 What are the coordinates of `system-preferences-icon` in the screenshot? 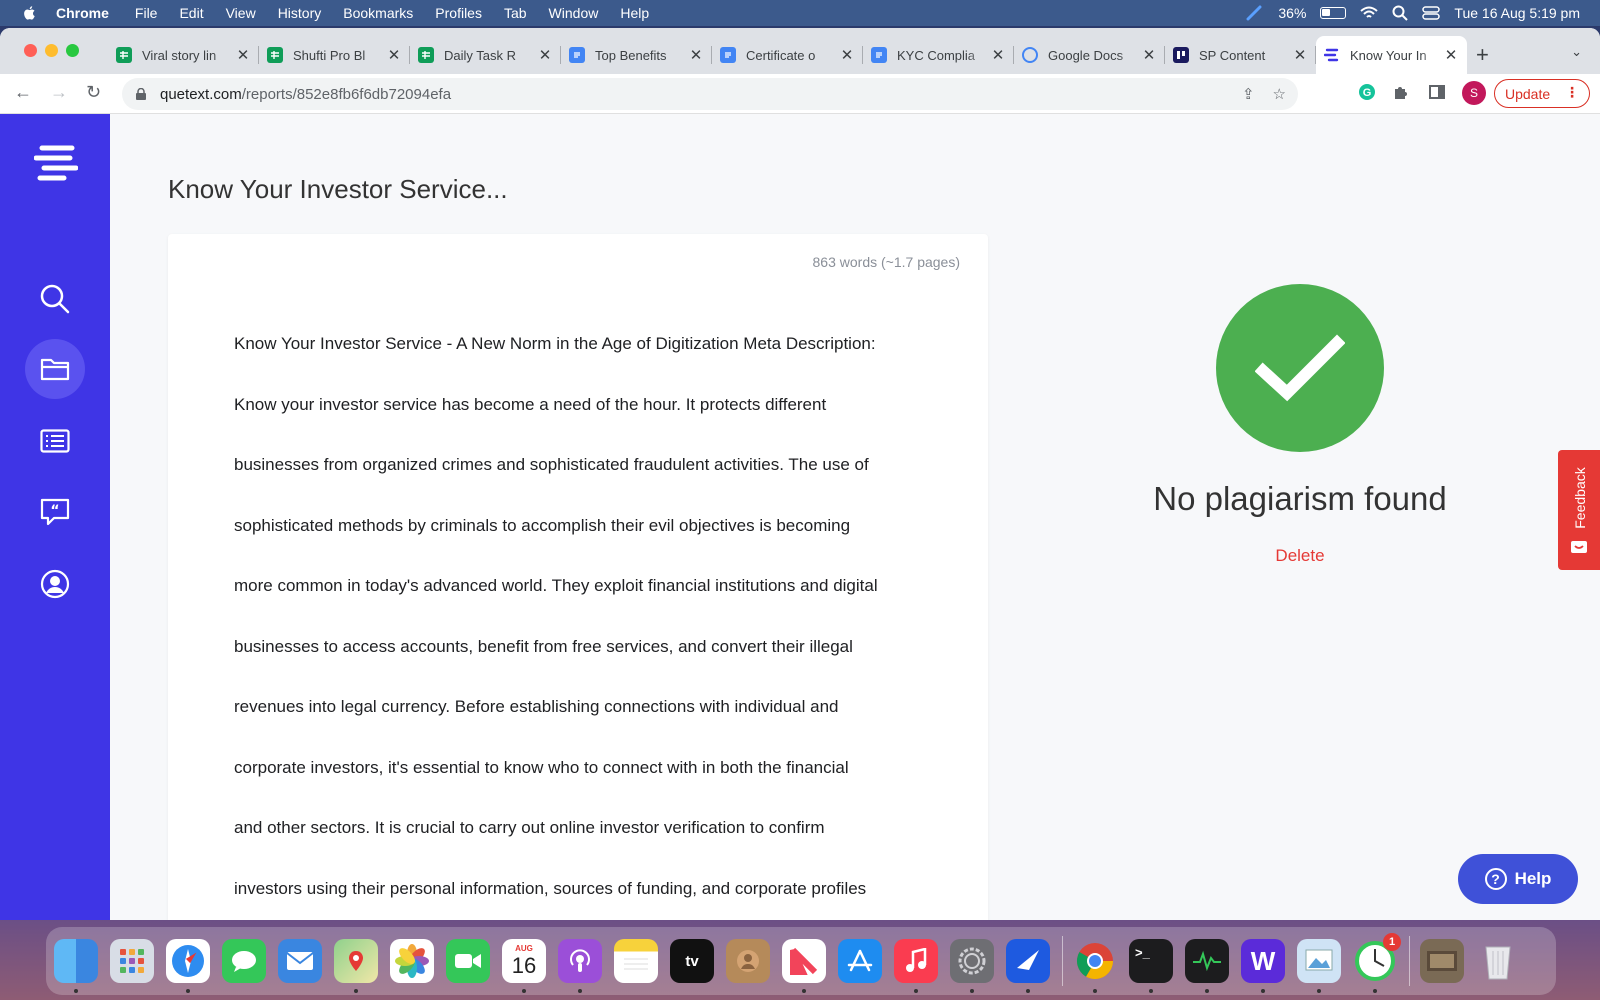 It's located at (972, 966).